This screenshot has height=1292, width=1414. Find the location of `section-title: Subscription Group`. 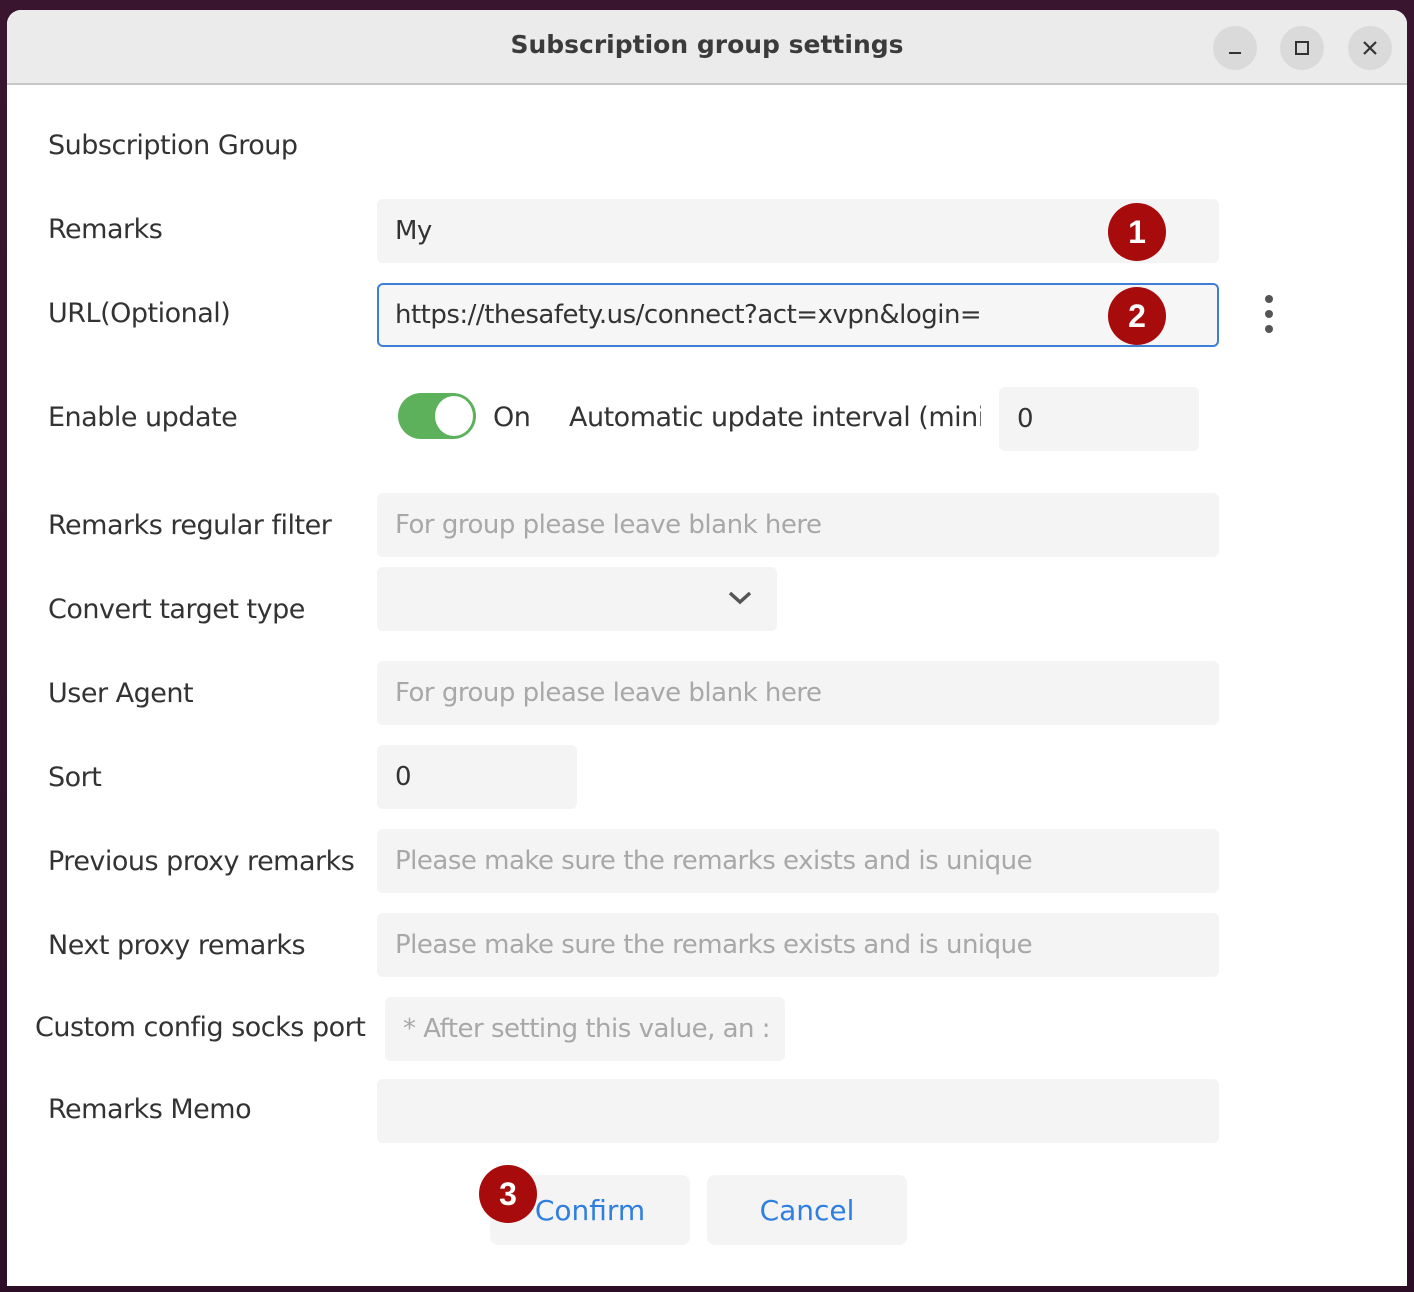

section-title: Subscription Group is located at coordinates (173, 145).